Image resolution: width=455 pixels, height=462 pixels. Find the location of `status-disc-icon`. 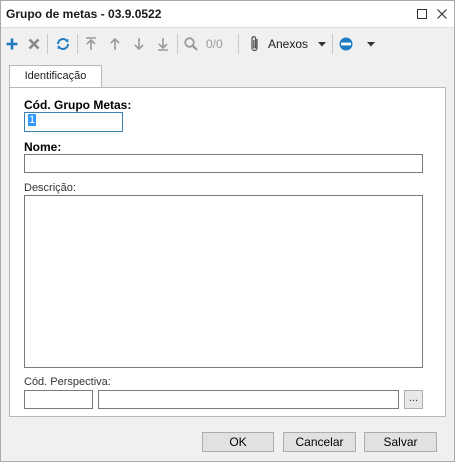

status-disc-icon is located at coordinates (346, 44).